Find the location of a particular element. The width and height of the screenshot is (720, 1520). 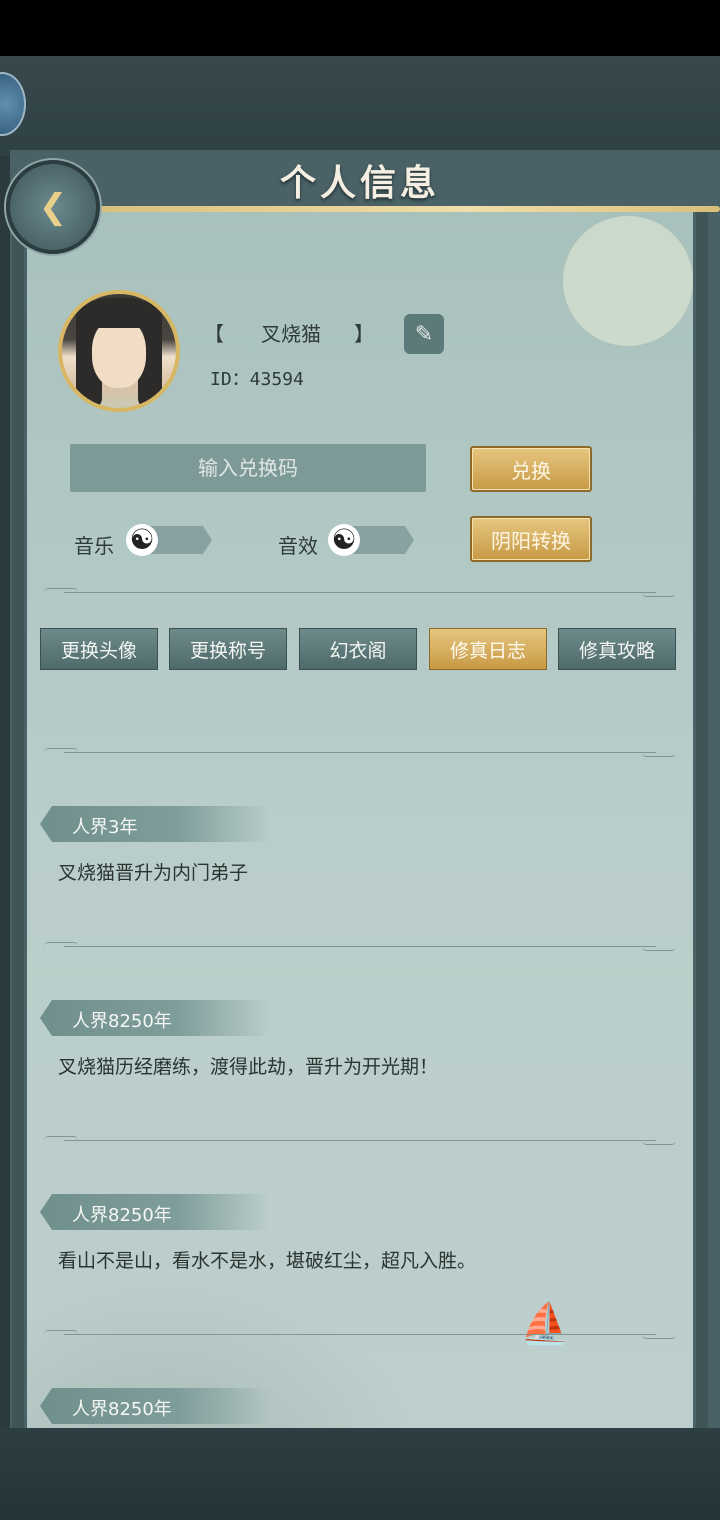

sfx-toggle: ☯ is located at coordinates (371, 540).